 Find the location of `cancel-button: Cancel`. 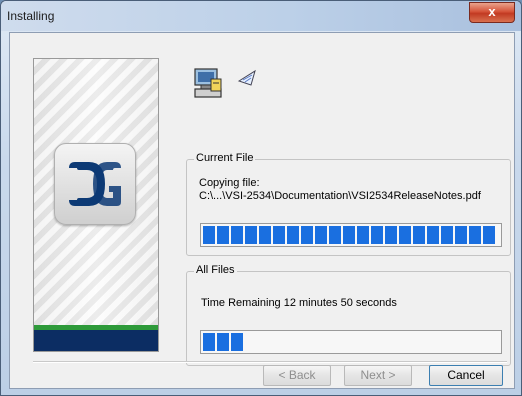

cancel-button: Cancel is located at coordinates (466, 375).